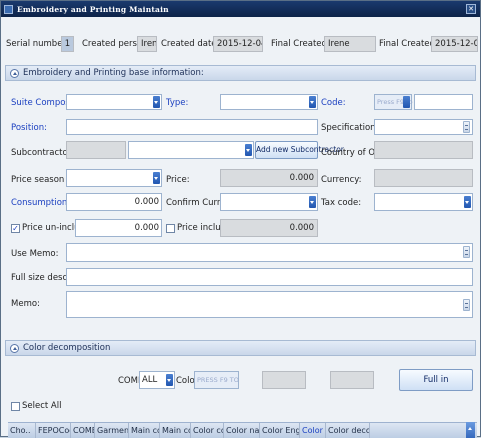  What do you see at coordinates (42, 153) in the screenshot?
I see `subcontractor-label: Subcontractor:` at bounding box center [42, 153].